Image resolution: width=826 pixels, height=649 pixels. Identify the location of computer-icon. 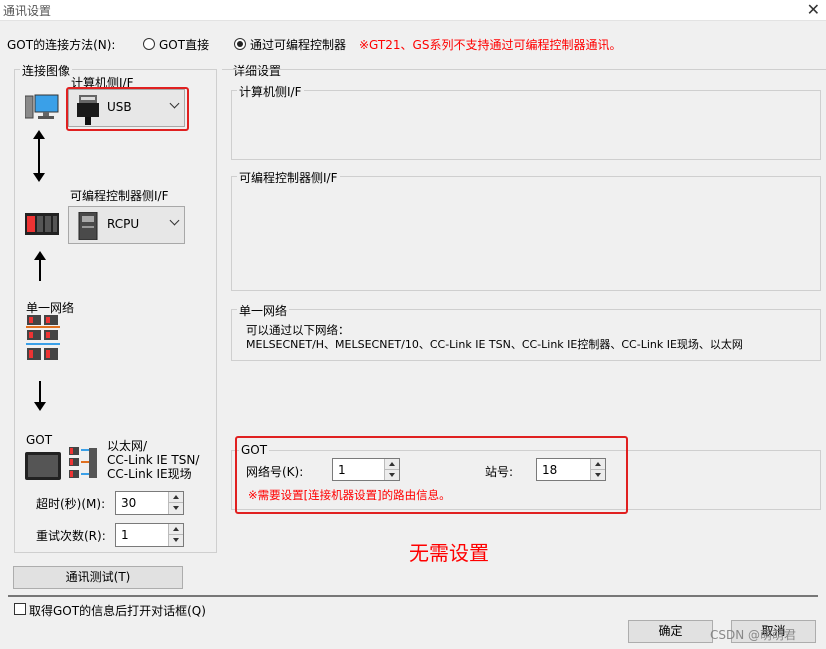
(42, 106).